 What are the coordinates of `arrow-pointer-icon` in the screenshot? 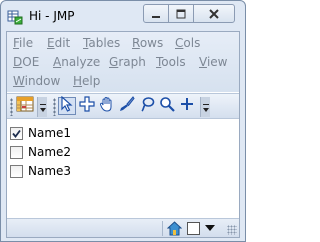 It's located at (67, 105).